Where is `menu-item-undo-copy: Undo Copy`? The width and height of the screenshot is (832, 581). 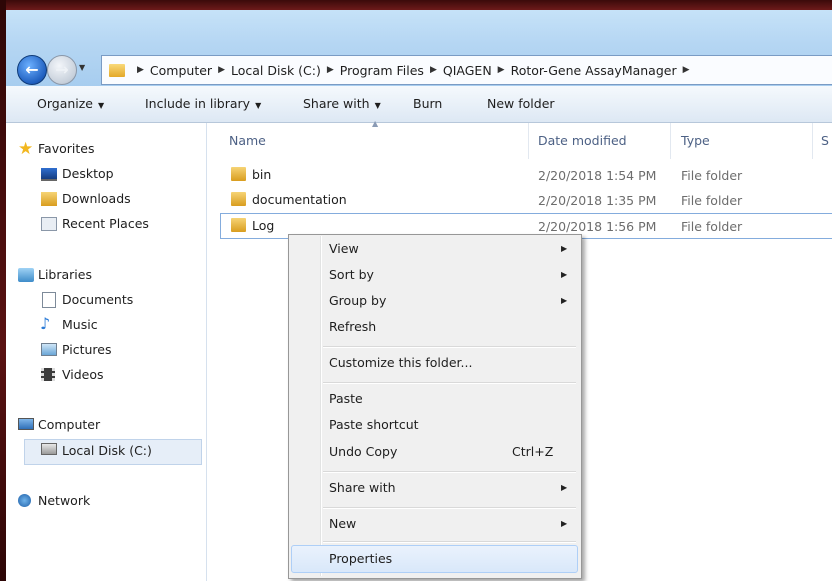 menu-item-undo-copy: Undo Copy is located at coordinates (363, 451).